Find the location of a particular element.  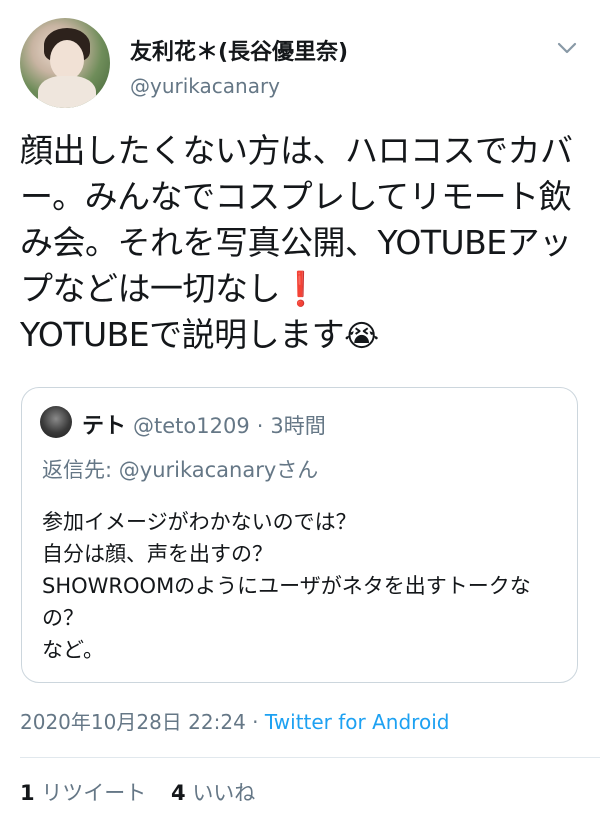

tweet-timestamp: 2020年10月28日 22:24 · Twitter for Android is located at coordinates (234, 720).